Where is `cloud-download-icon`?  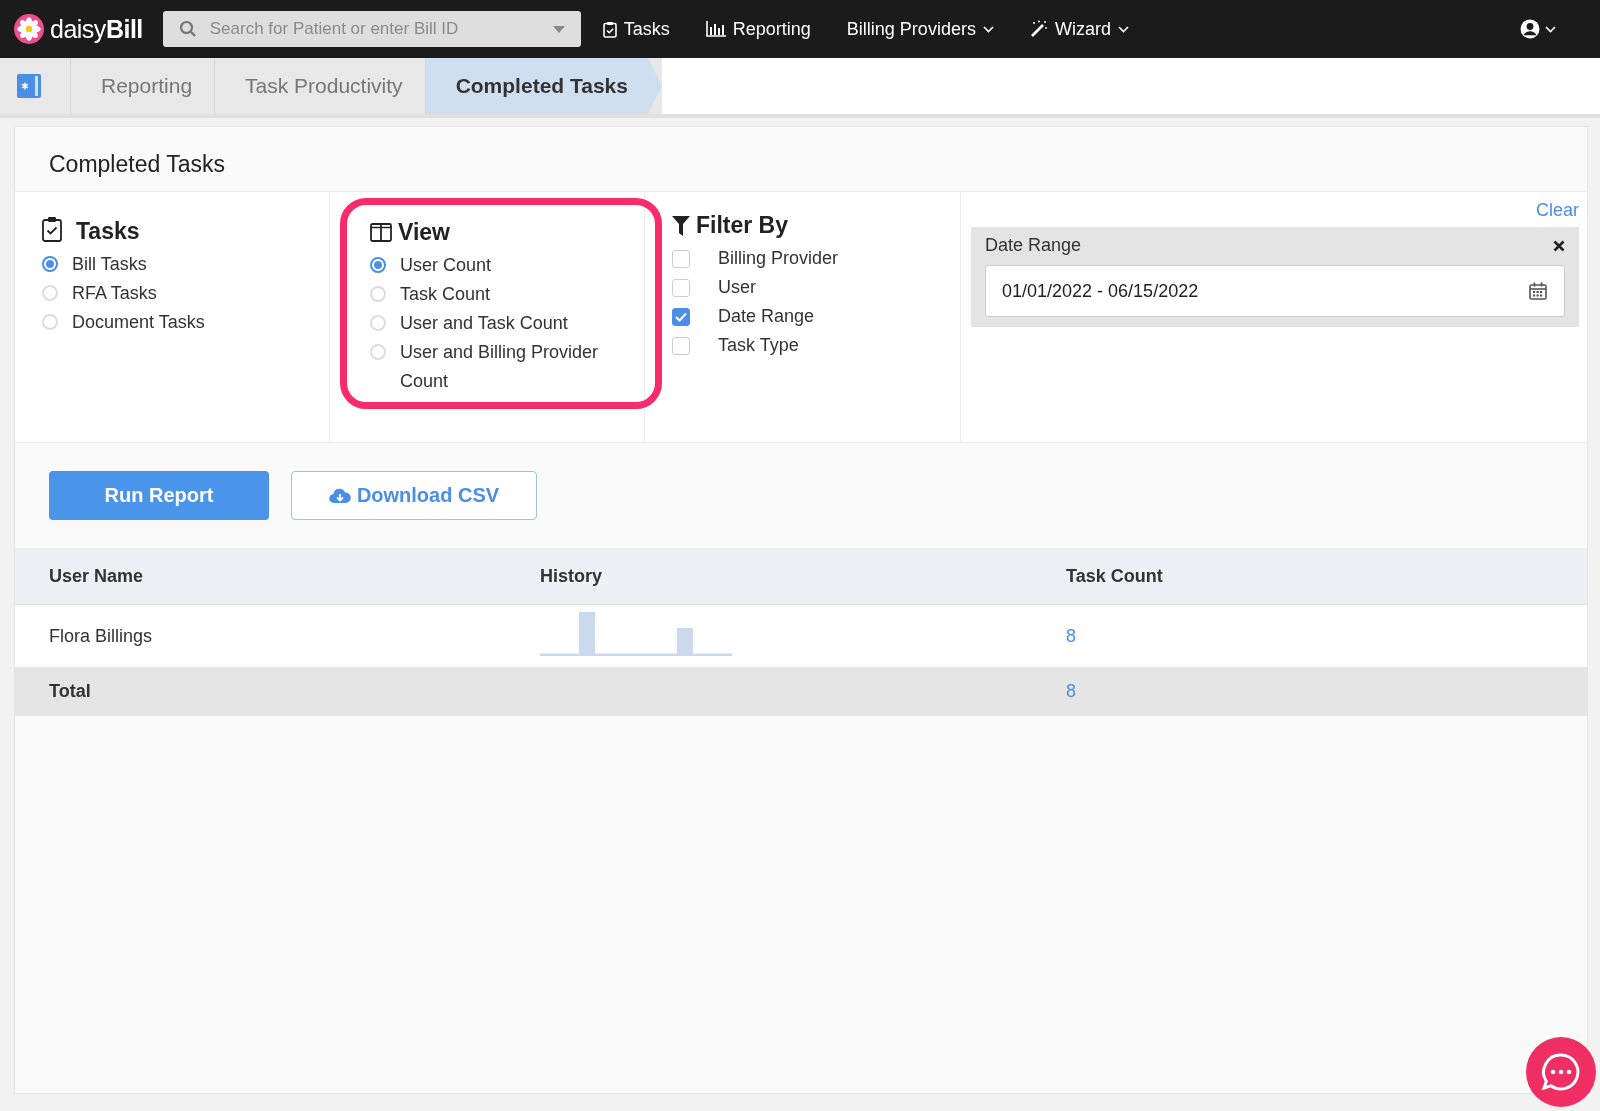 cloud-download-icon is located at coordinates (339, 495).